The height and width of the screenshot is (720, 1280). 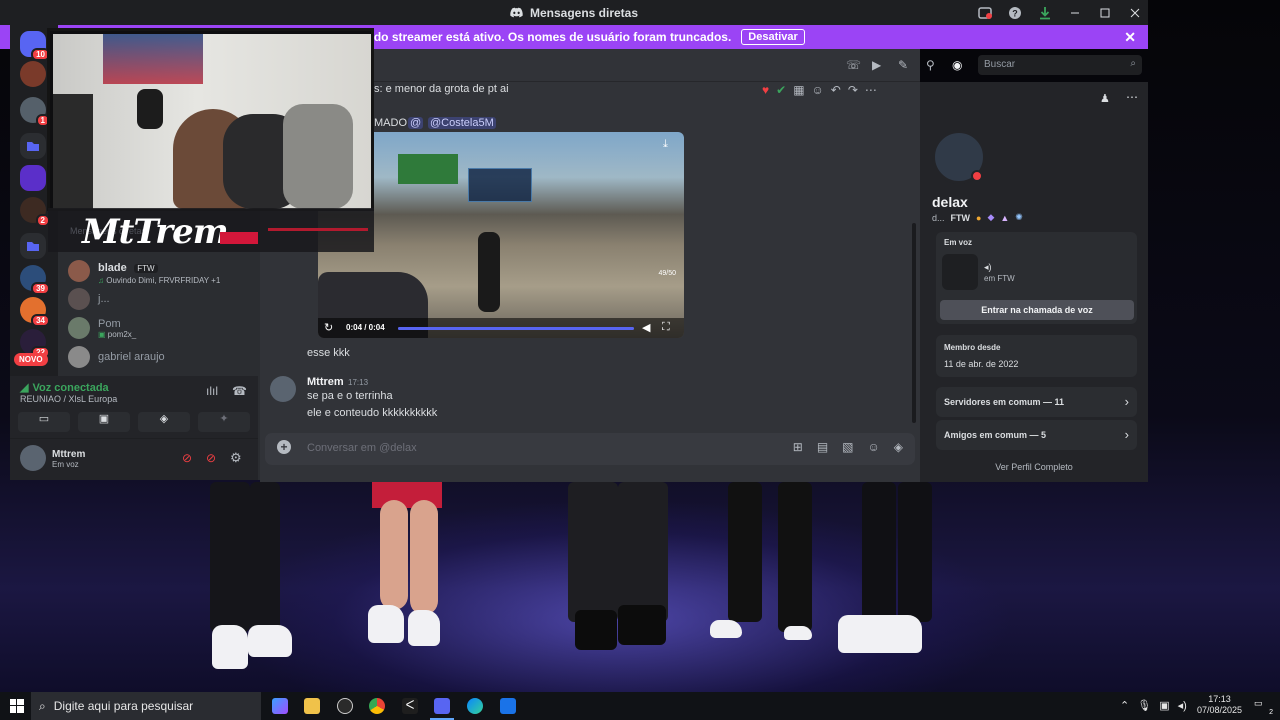 I want to click on gift-icon: ⊞, so click(x=798, y=447).